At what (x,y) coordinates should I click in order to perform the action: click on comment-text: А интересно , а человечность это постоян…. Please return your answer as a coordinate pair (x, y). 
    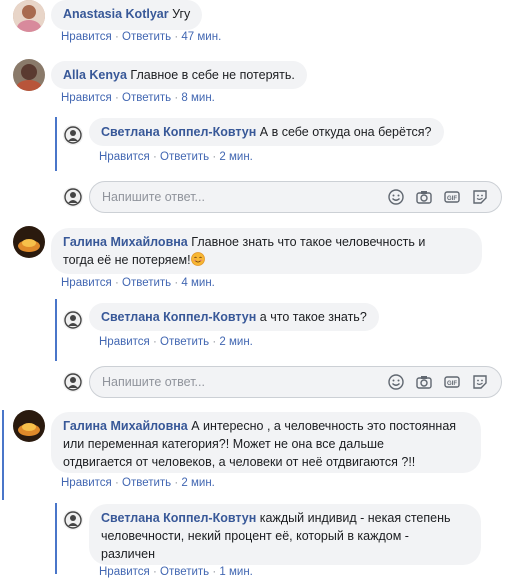
    Looking at the image, I should click on (324, 426).